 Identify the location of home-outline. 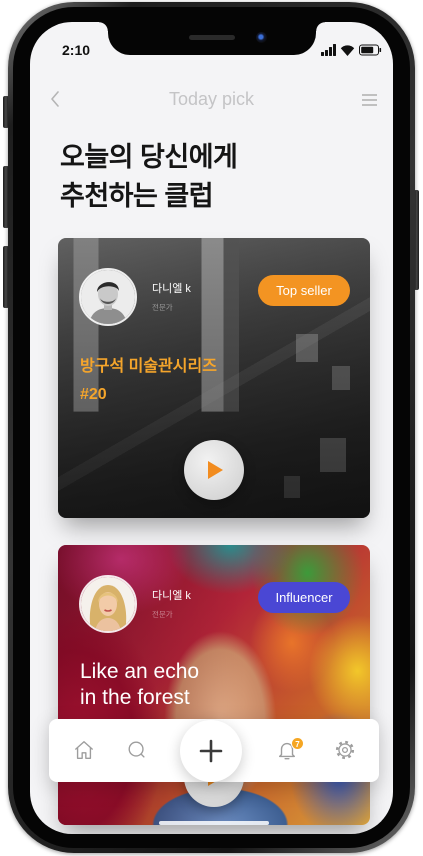
(84, 750).